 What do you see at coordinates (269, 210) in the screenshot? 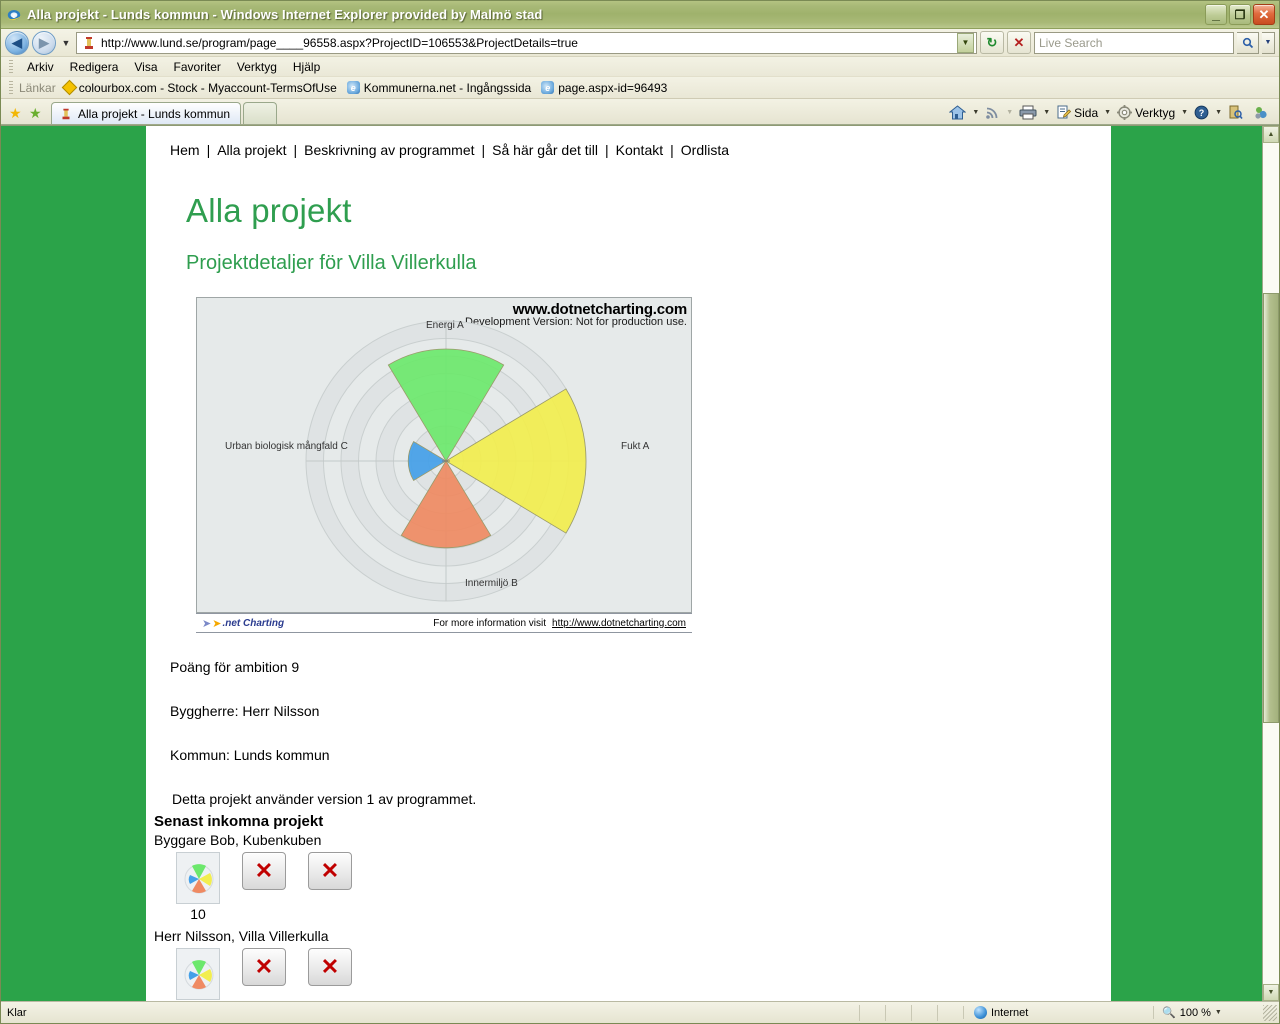
I see `page-title: Alla projekt` at bounding box center [269, 210].